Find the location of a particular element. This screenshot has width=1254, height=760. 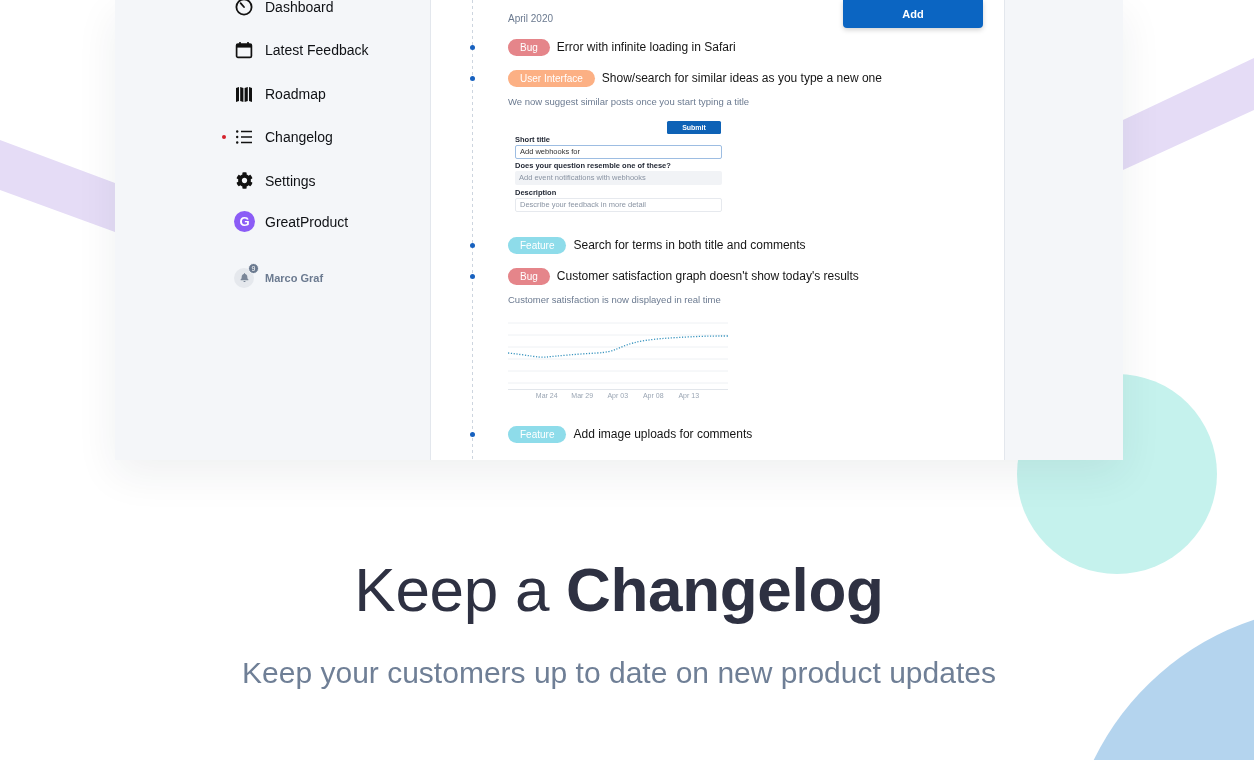

sidebar-item: Latest Feedback is located at coordinates (295, 50).